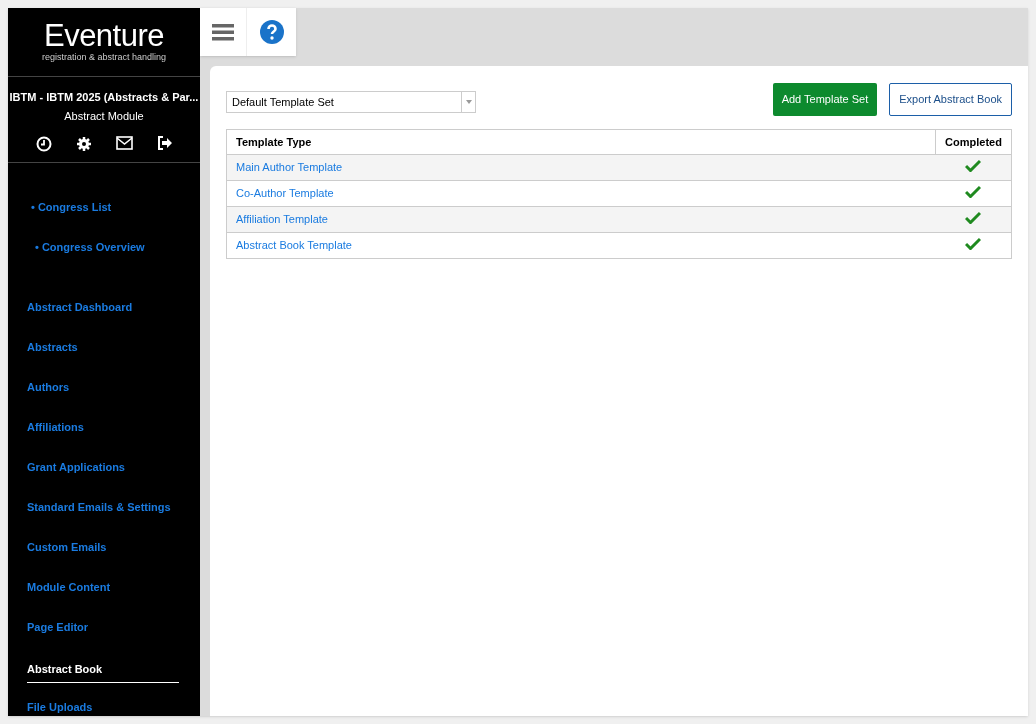  What do you see at coordinates (285, 193) in the screenshot?
I see `template-link: Co-Author Template` at bounding box center [285, 193].